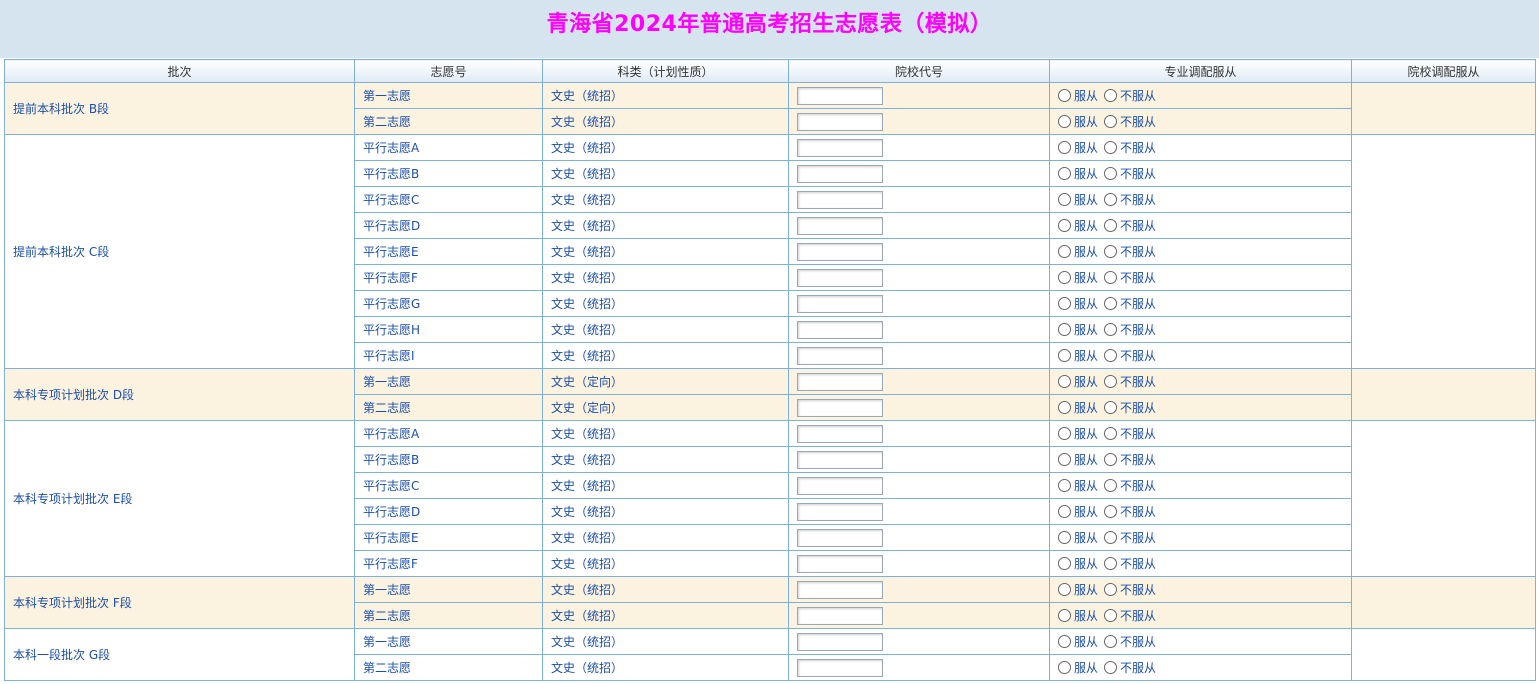  Describe the element at coordinates (448, 355) in the screenshot. I see `choice-number-cell: 平行志愿I` at that location.